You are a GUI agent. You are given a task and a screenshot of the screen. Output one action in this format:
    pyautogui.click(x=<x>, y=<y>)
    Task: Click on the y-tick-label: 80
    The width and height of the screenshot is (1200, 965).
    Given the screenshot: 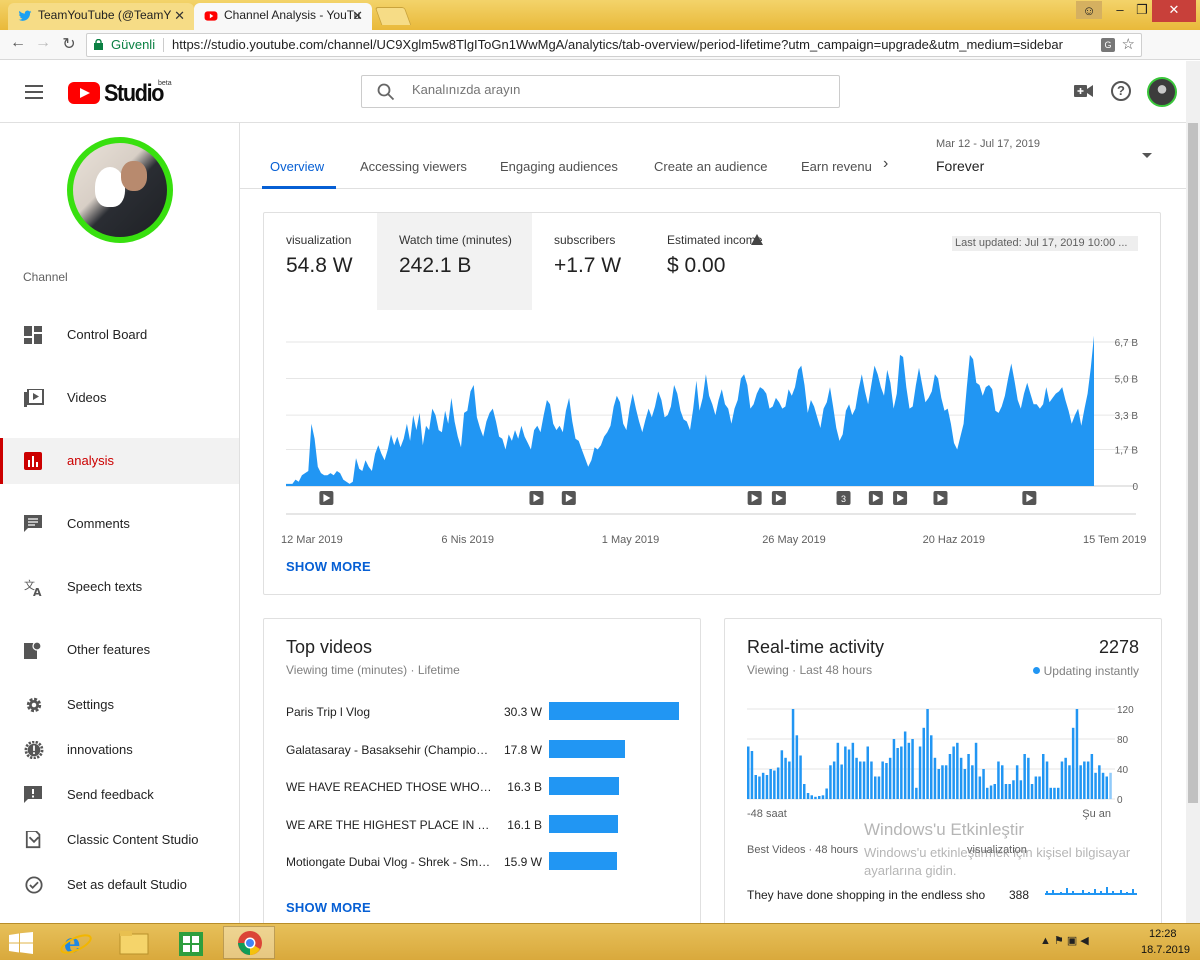 What is the action you would take?
    pyautogui.click(x=1123, y=740)
    